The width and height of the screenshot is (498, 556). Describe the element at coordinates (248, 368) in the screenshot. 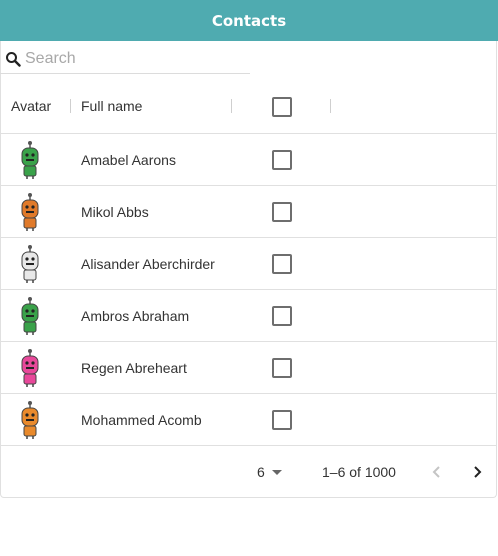

I see `table-row: Regen Abreheart` at that location.